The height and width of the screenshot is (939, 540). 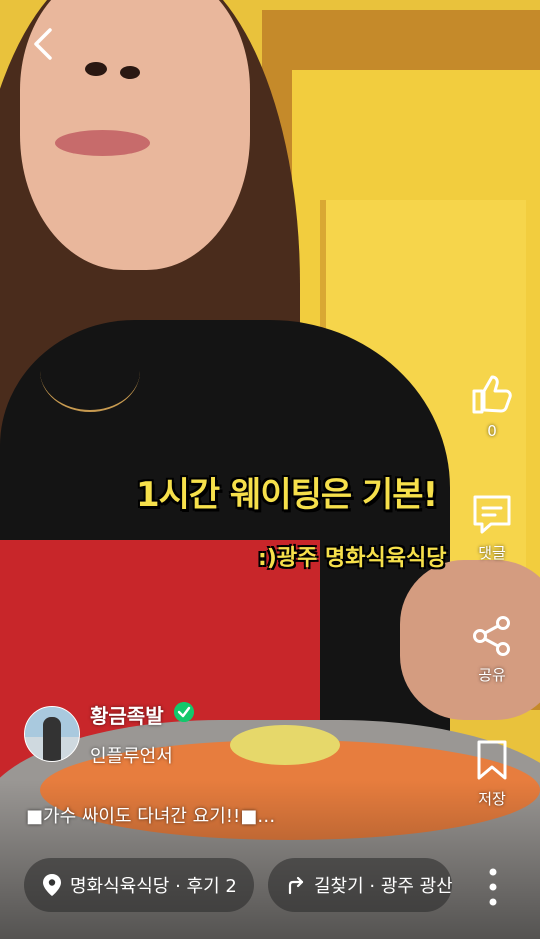 I want to click on author-info: 황금족발 인플루언서, so click(x=174, y=737).